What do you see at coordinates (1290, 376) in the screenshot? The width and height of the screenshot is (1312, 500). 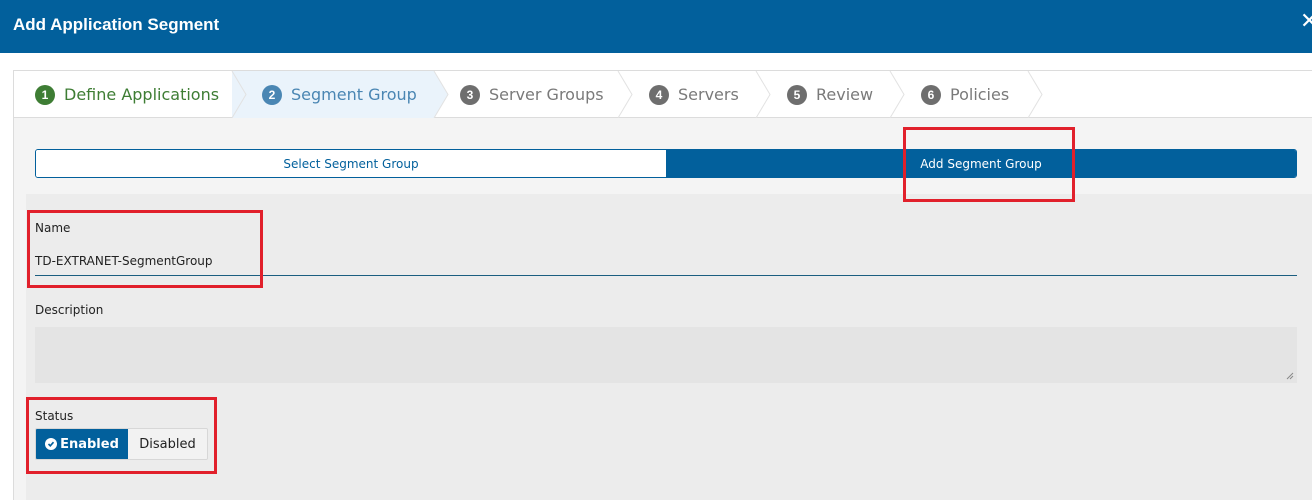 I see `resize-handle-icon` at bounding box center [1290, 376].